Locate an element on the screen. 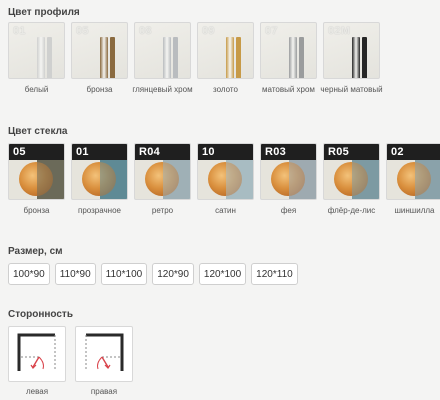  profile-color-label: белый is located at coordinates (36, 89).